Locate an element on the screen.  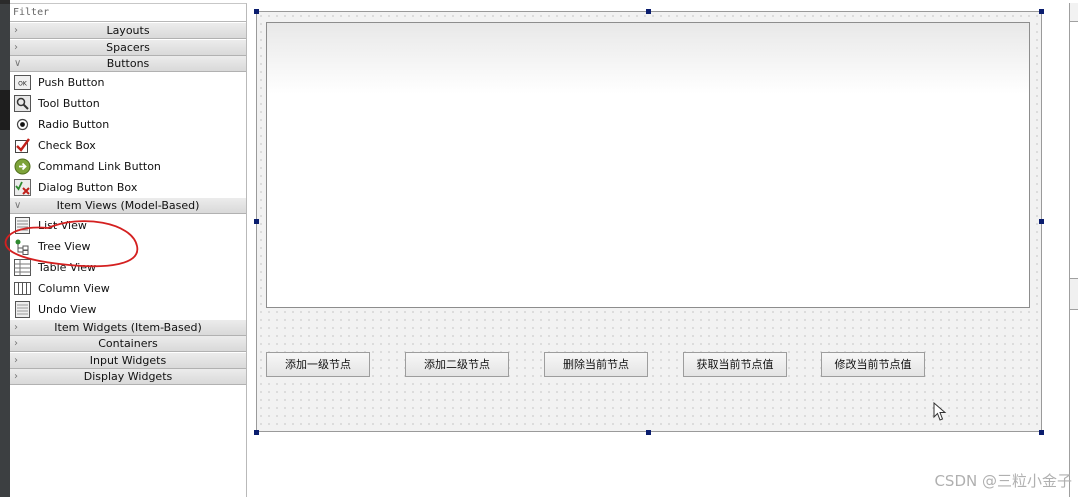
category-buttons: ∨ Buttons is located at coordinates (128, 64).